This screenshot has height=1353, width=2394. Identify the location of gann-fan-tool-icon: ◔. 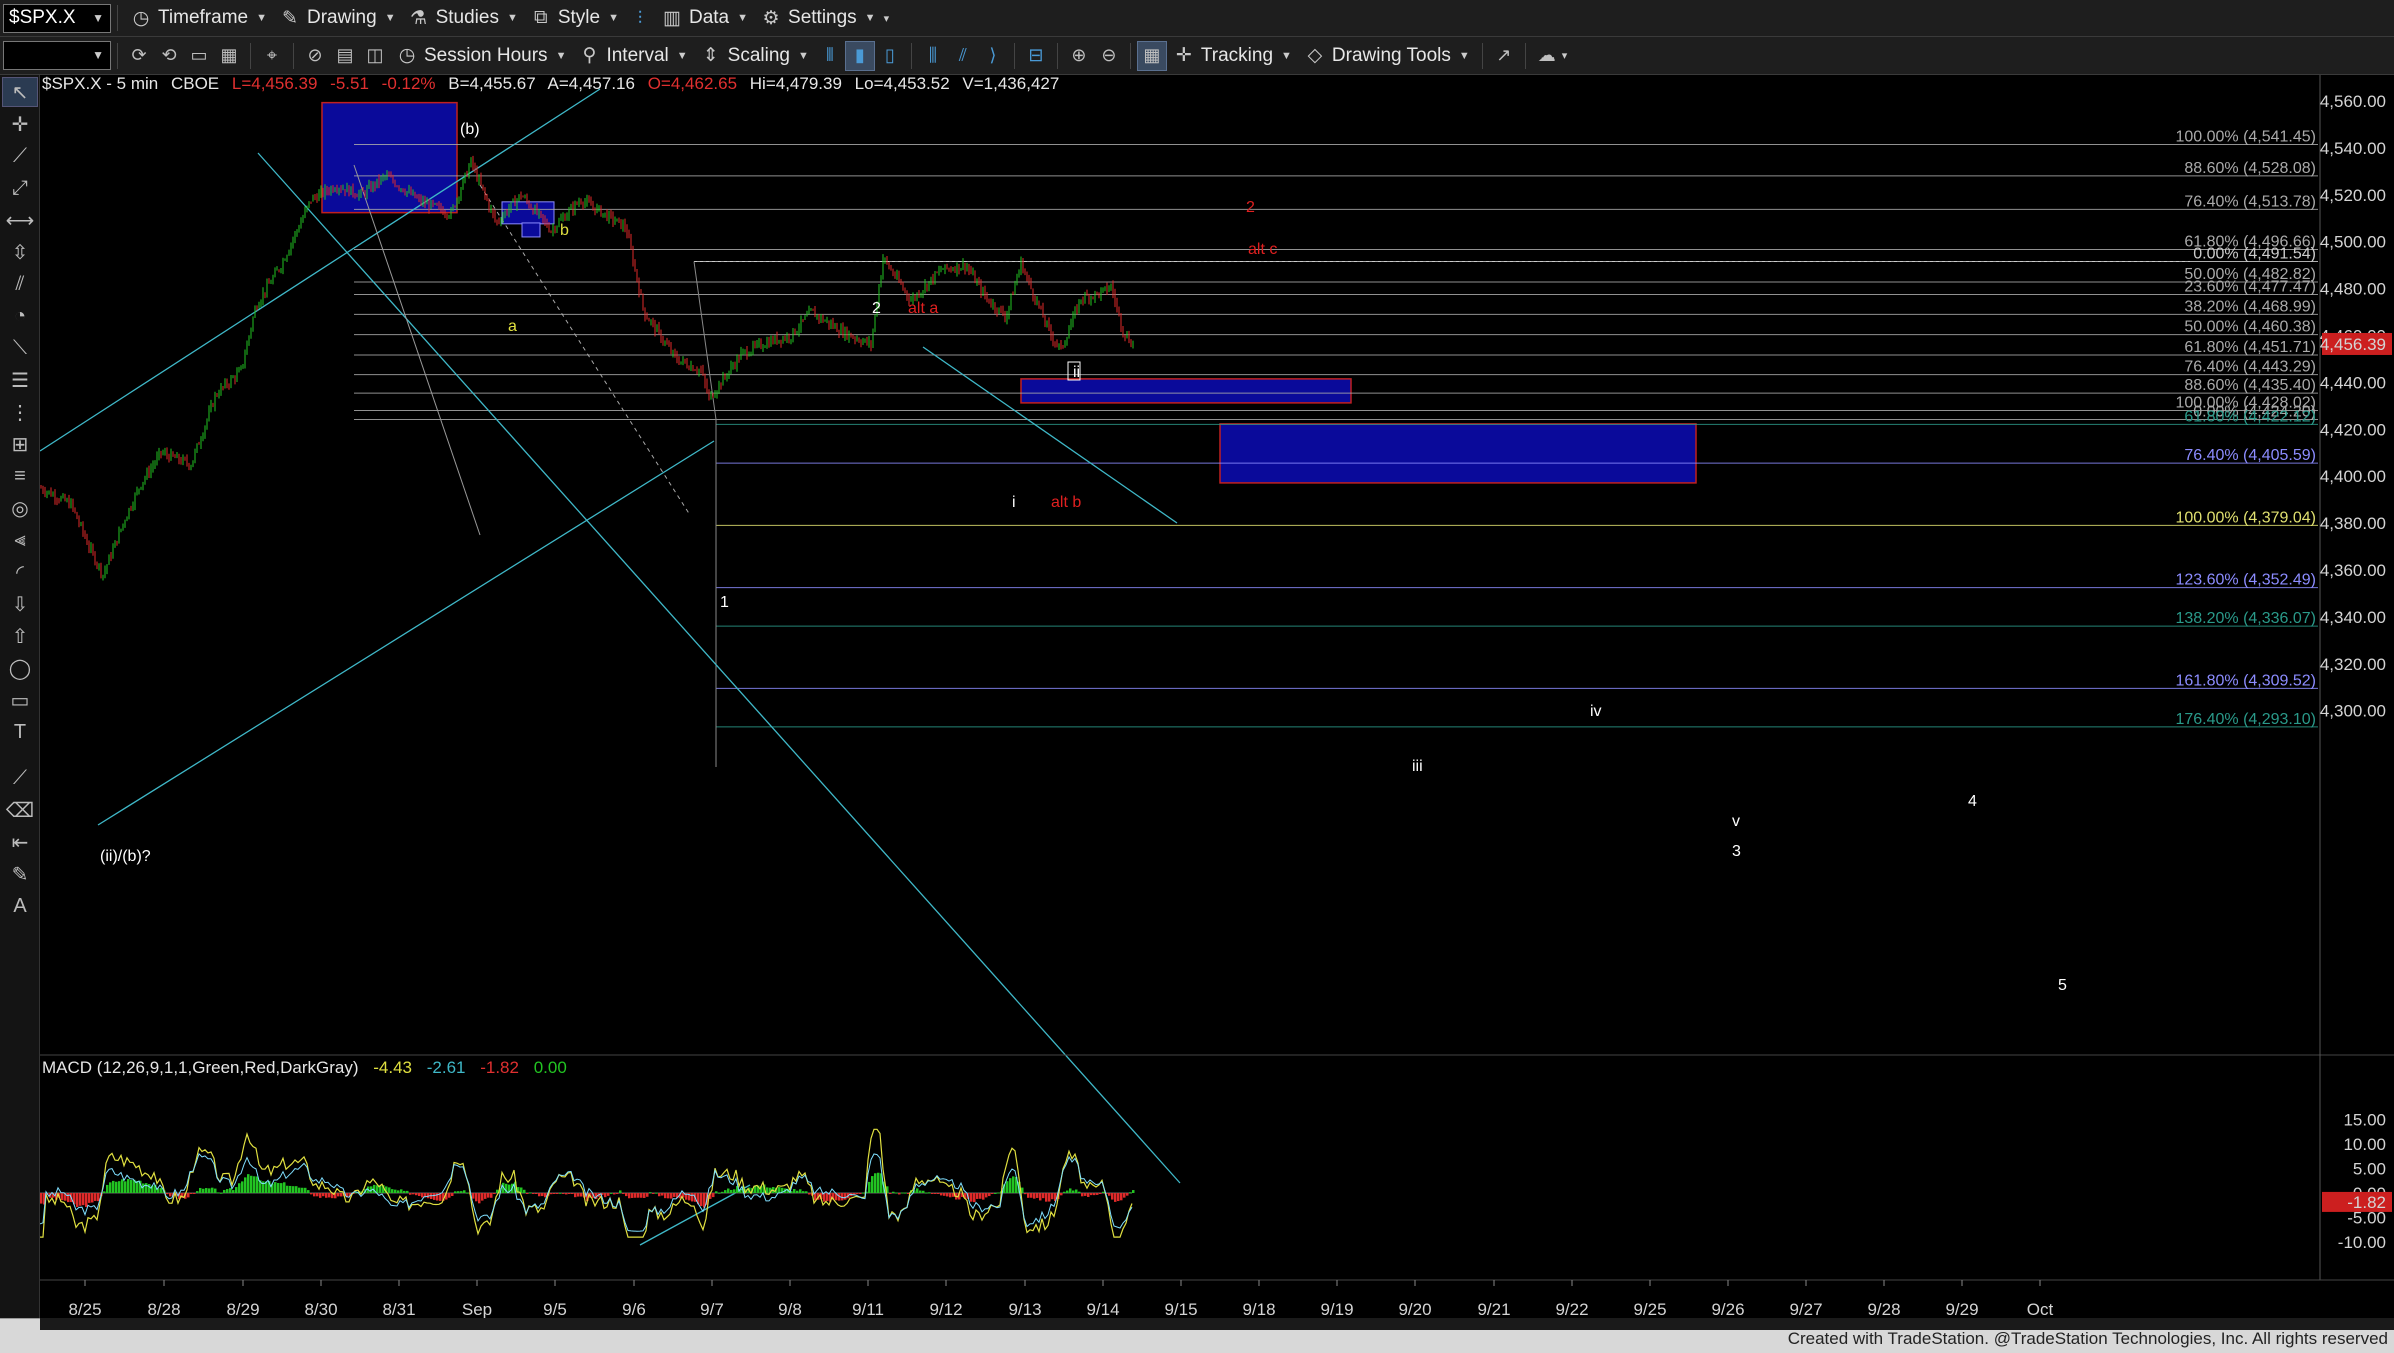
(20, 316).